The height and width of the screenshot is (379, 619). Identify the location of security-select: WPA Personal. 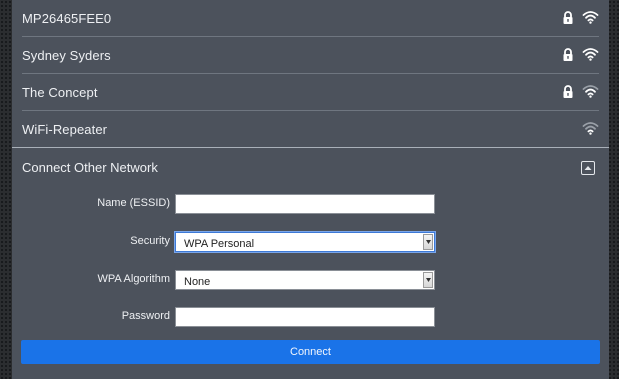
(305, 242).